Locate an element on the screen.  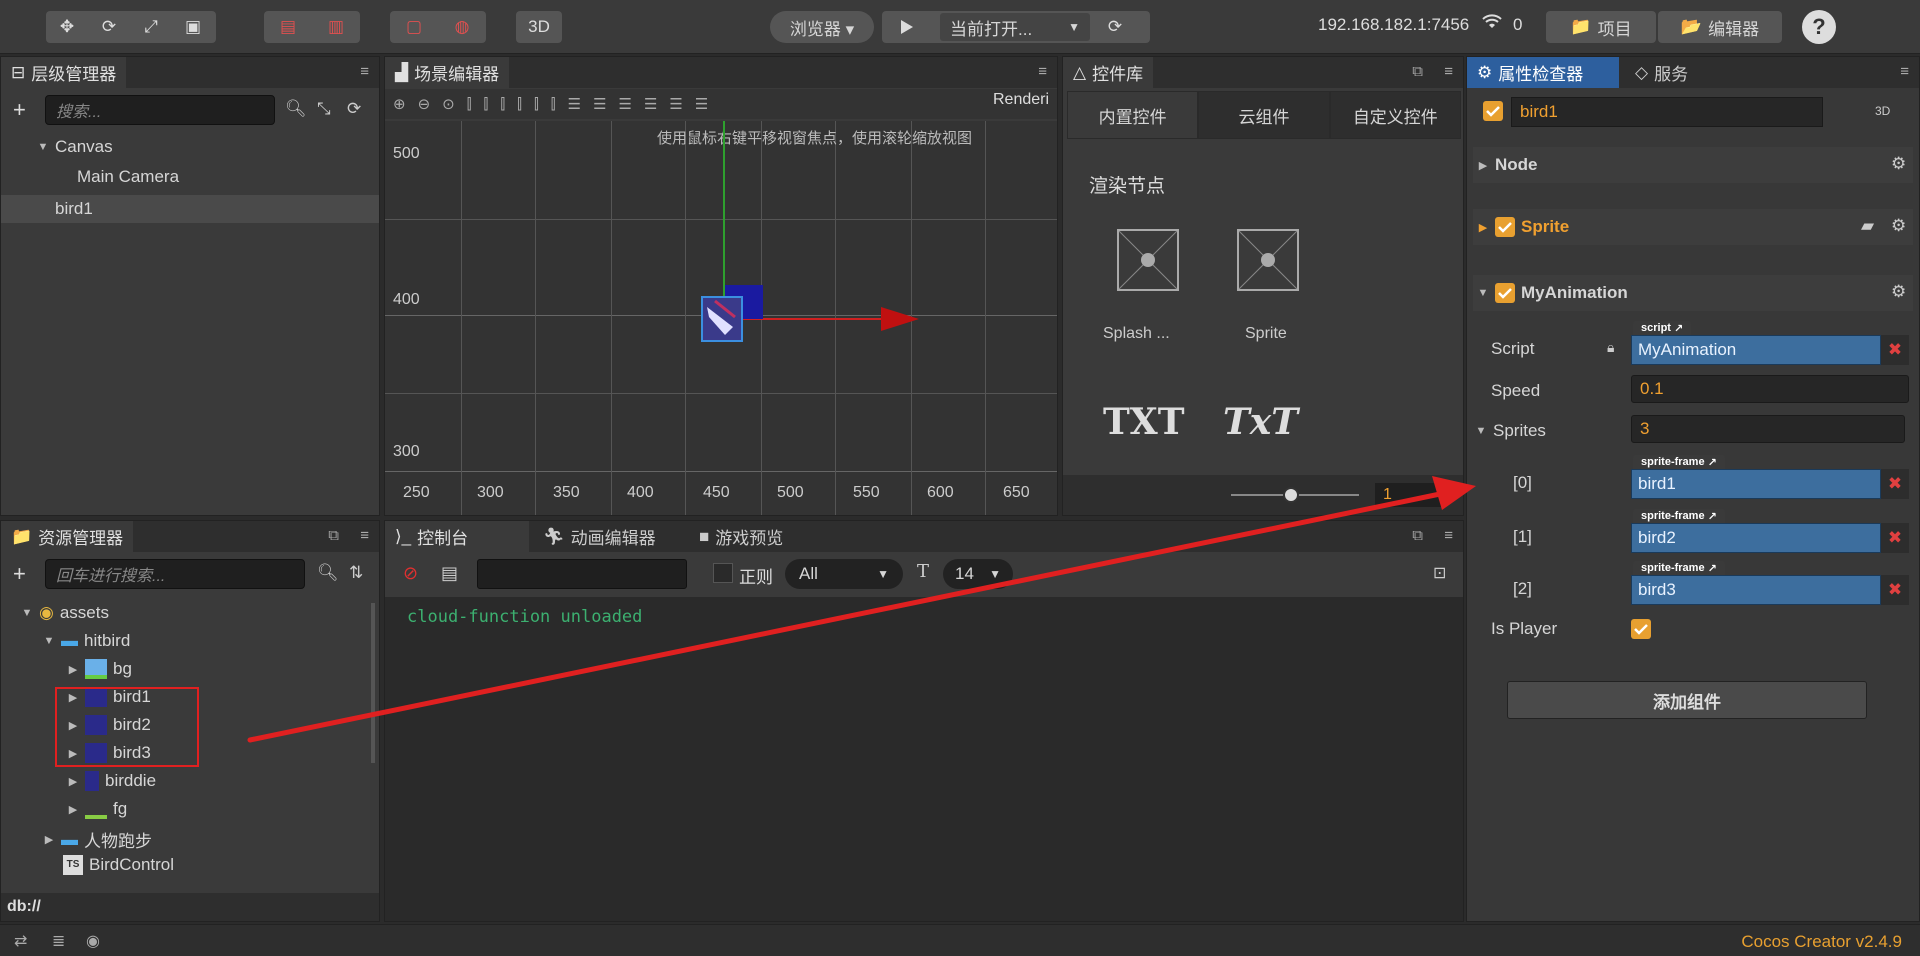
status-bar: ⇄ ≣ ◉ Cocos Creator v2.4.9 is located at coordinates (960, 940).